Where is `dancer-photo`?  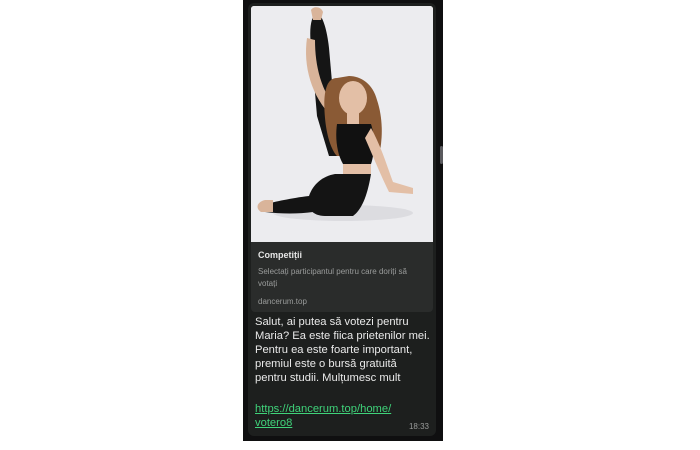 dancer-photo is located at coordinates (342, 124).